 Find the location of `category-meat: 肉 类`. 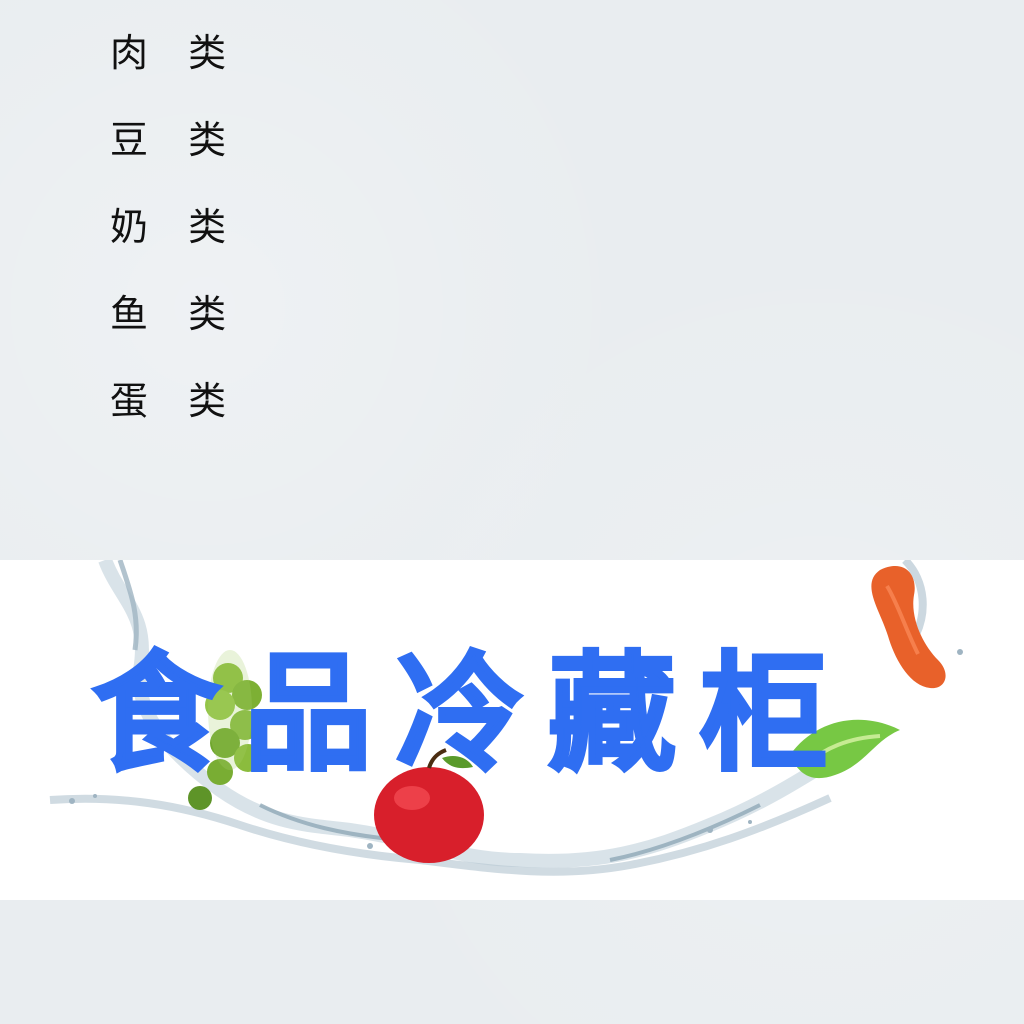

category-meat: 肉 类 is located at coordinates (175, 53).